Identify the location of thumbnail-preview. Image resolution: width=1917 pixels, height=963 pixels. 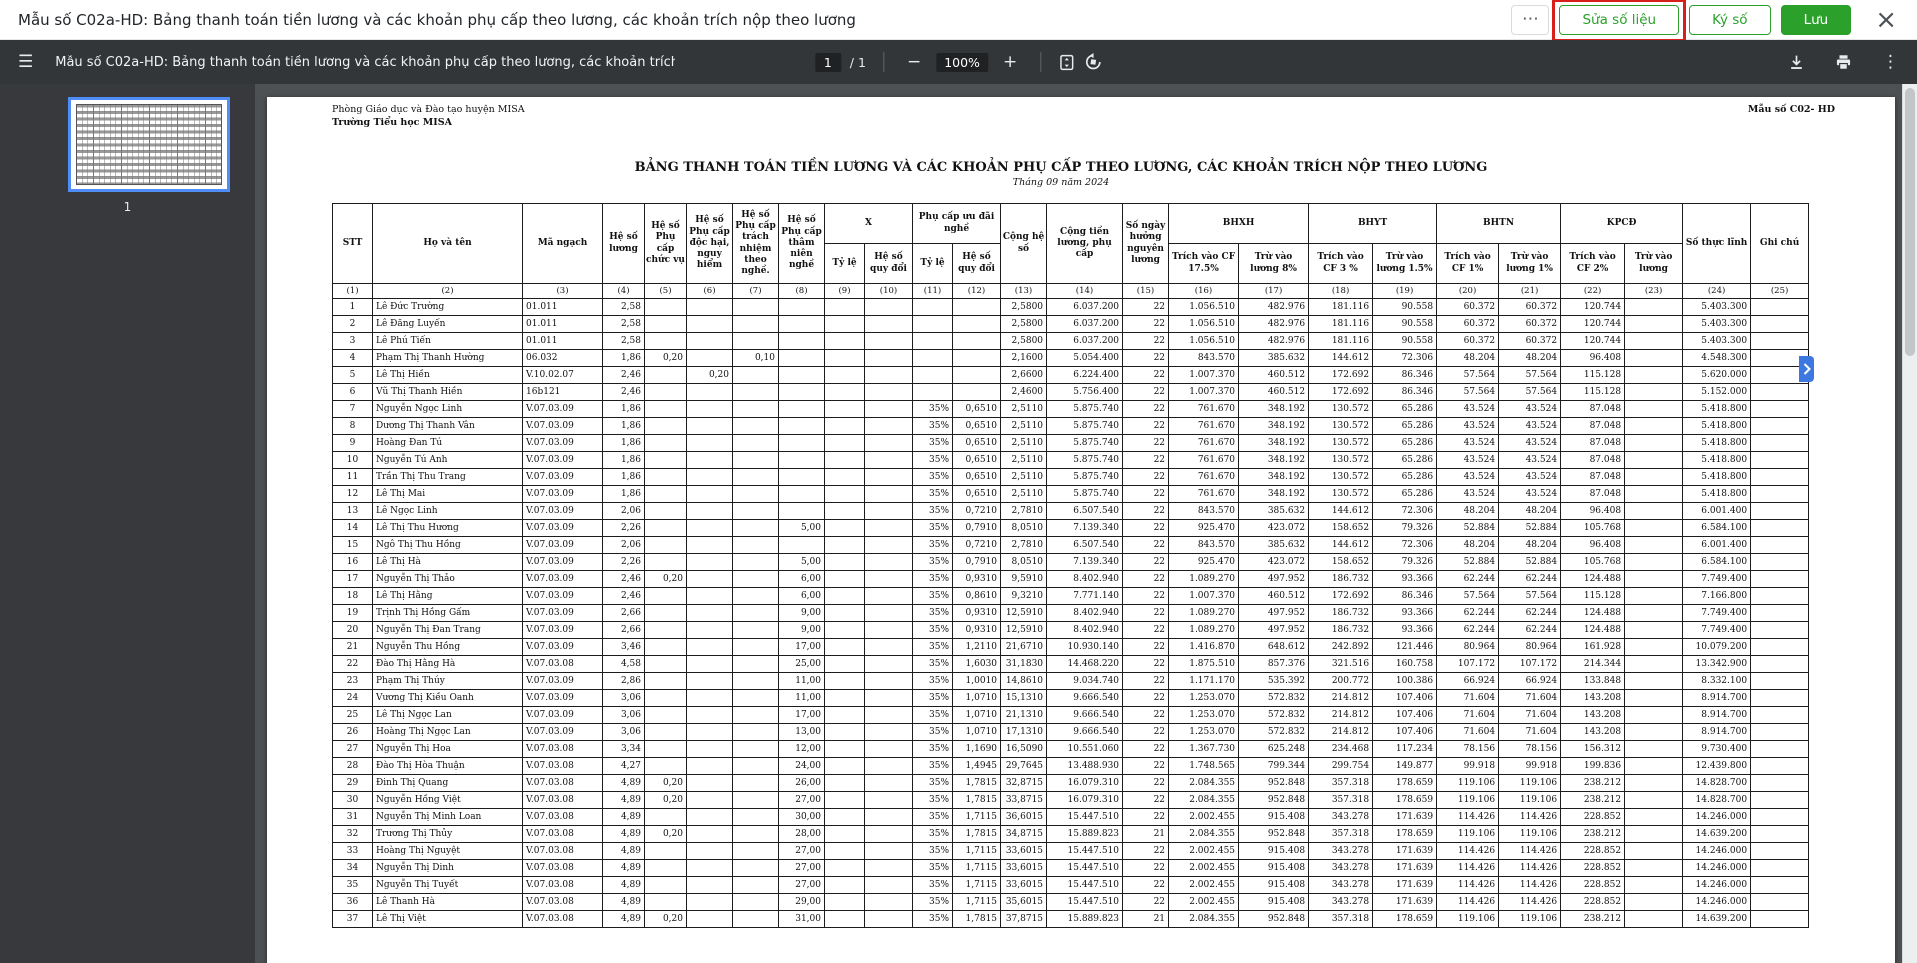
(149, 144).